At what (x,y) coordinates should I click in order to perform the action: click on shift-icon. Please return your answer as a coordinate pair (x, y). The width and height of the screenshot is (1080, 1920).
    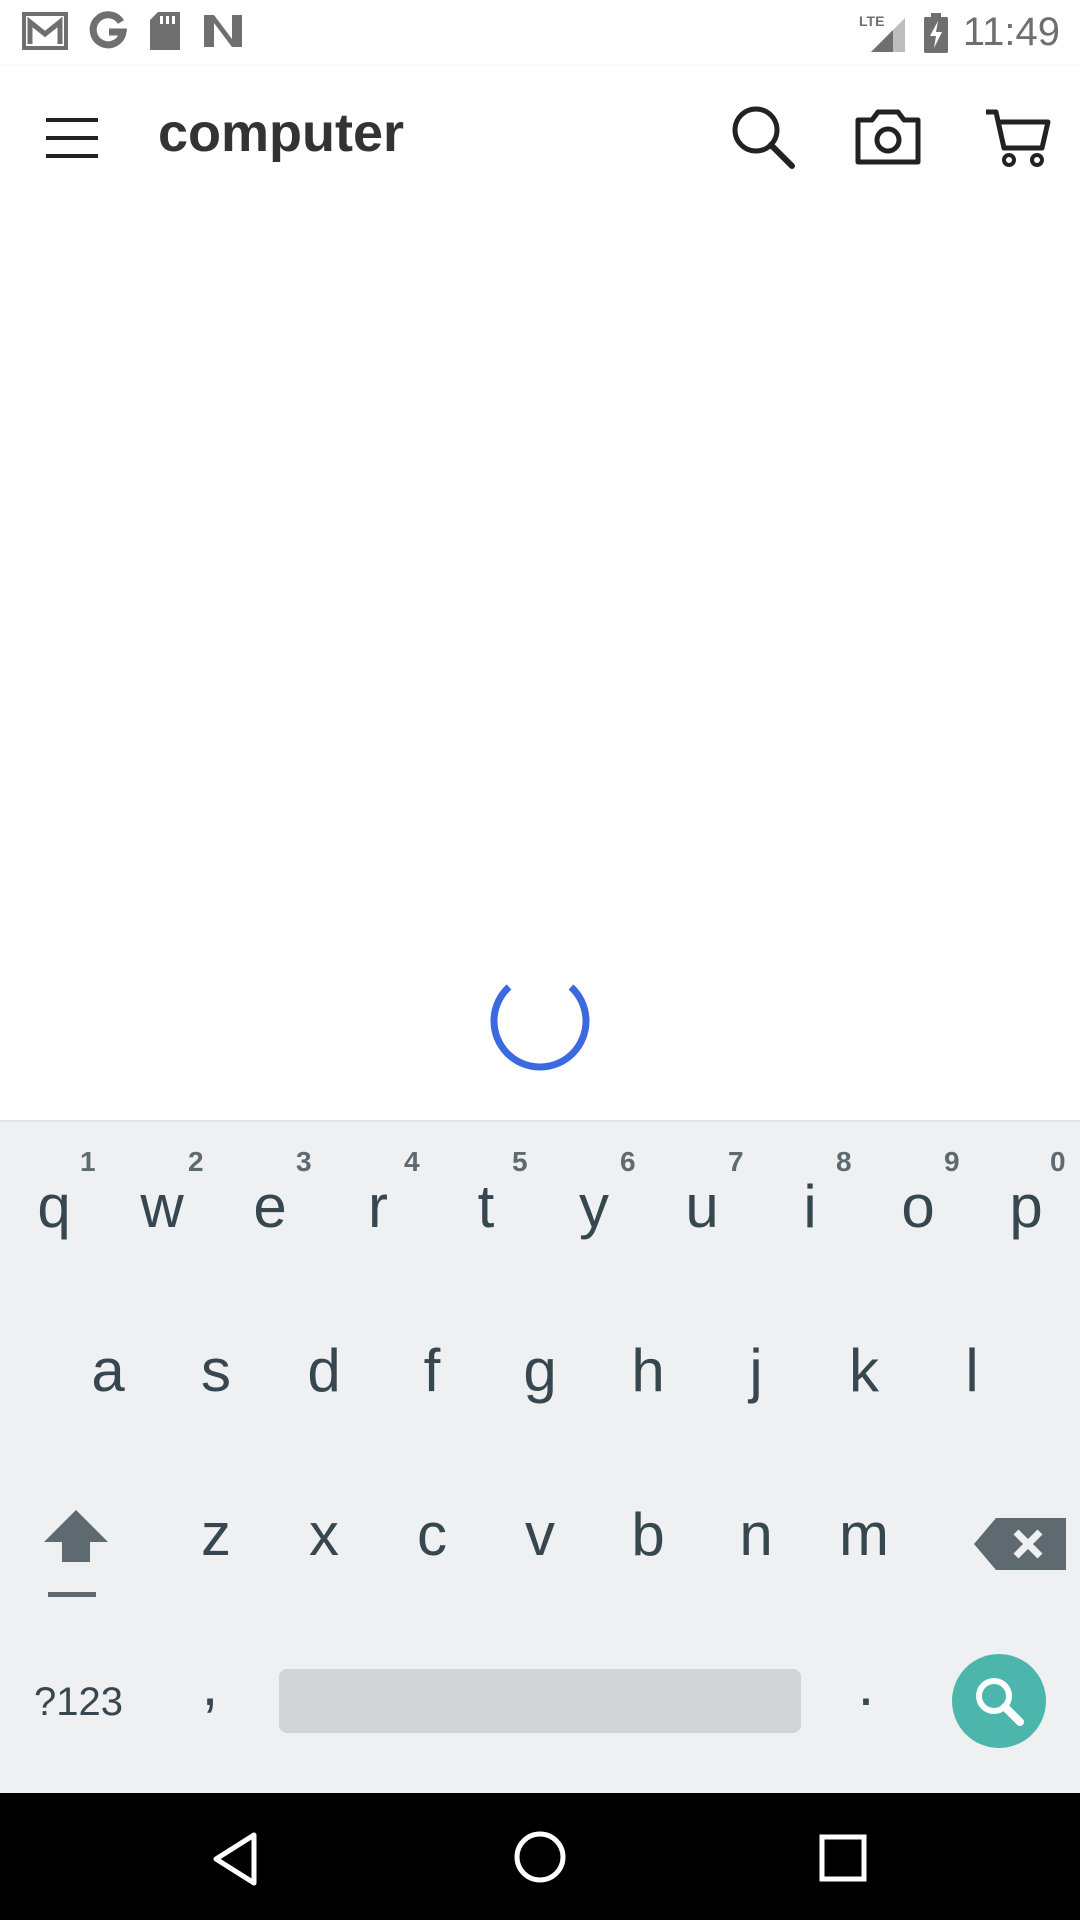
    Looking at the image, I should click on (76, 1553).